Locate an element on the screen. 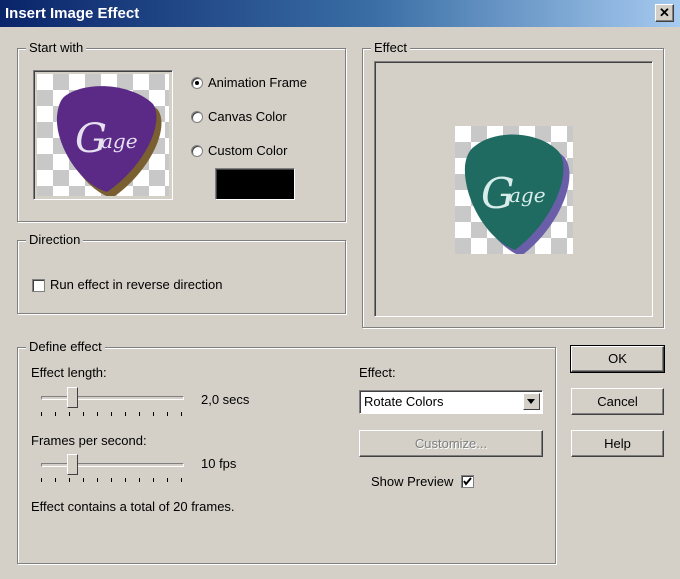 The width and height of the screenshot is (680, 579). effect-type-value: Rotate Colors is located at coordinates (404, 401).